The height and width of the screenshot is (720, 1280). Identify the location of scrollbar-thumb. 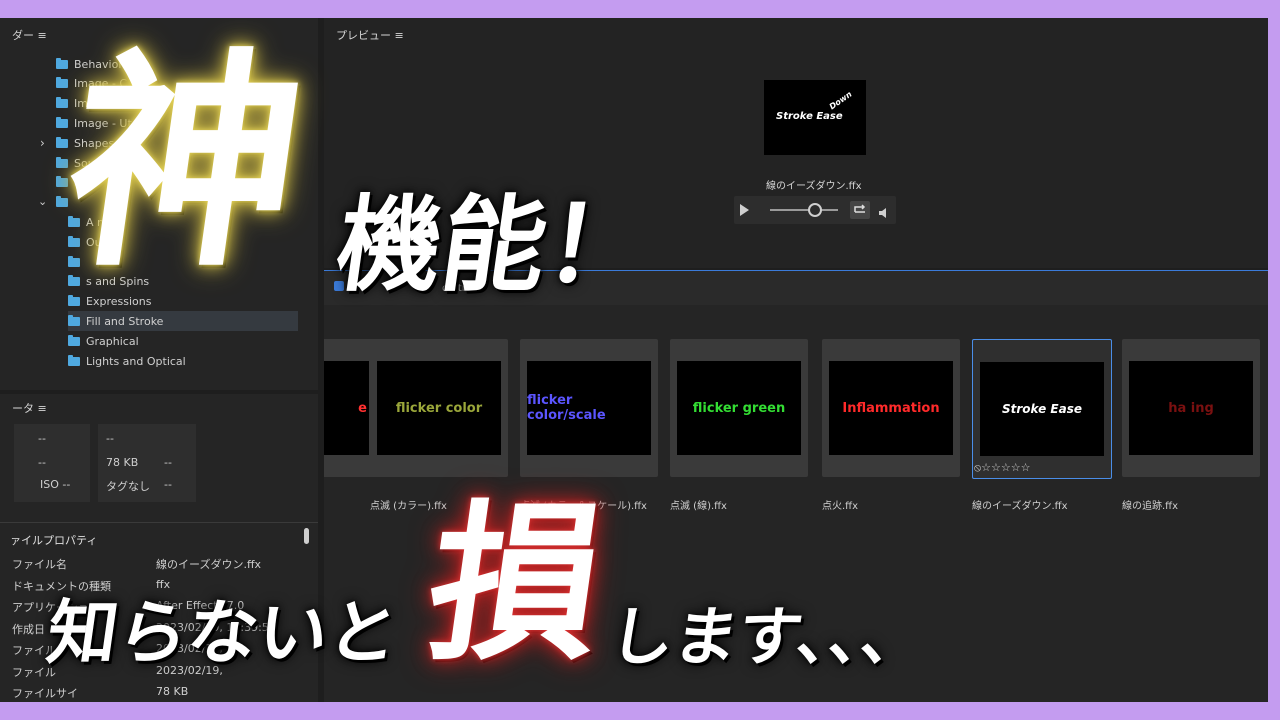
(306, 536).